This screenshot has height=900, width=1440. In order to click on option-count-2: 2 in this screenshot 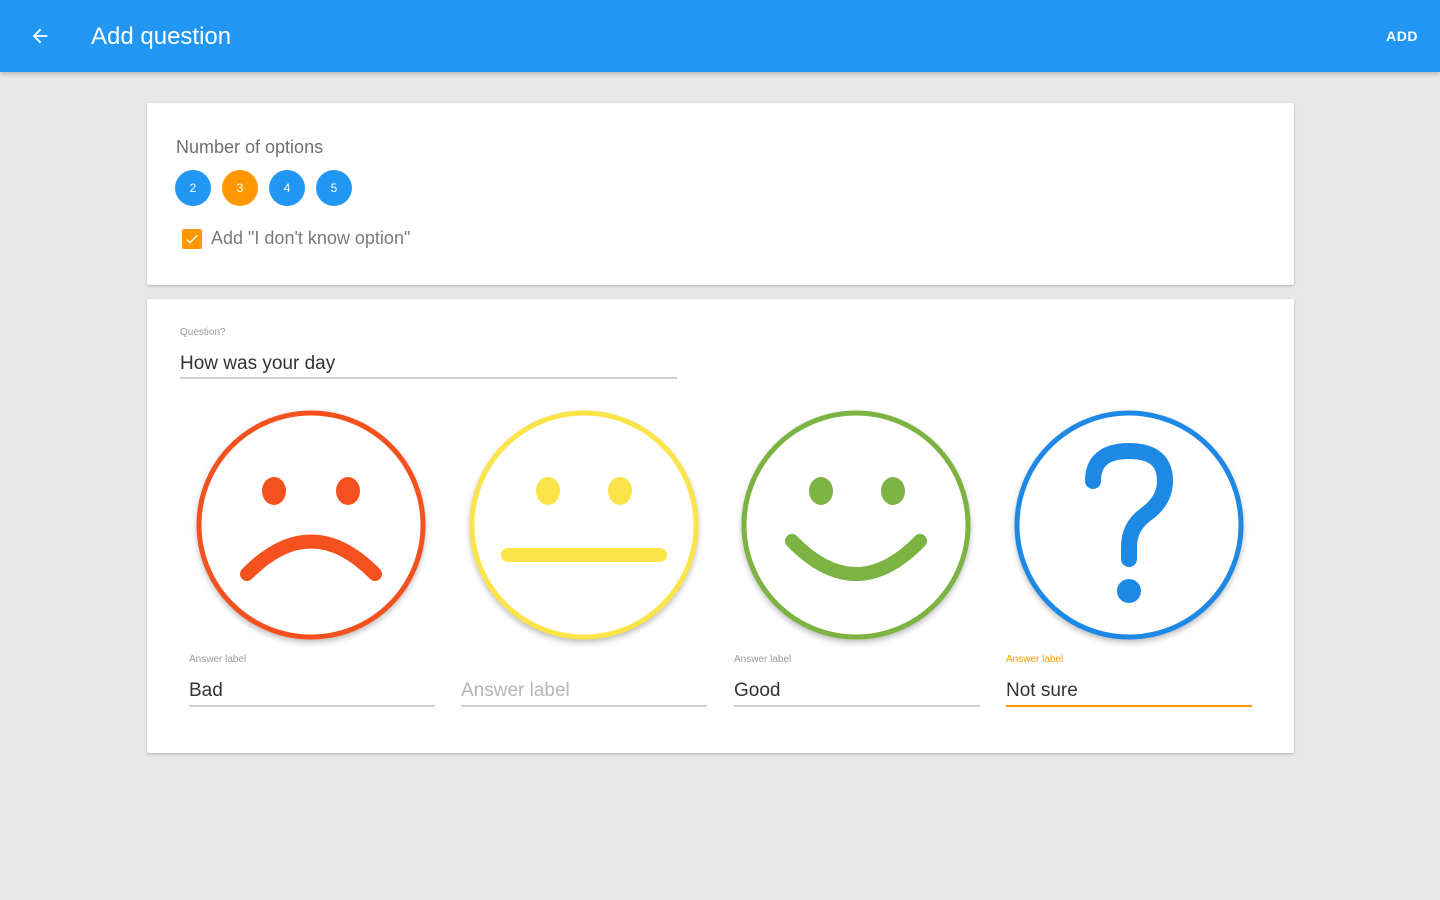, I will do `click(193, 188)`.